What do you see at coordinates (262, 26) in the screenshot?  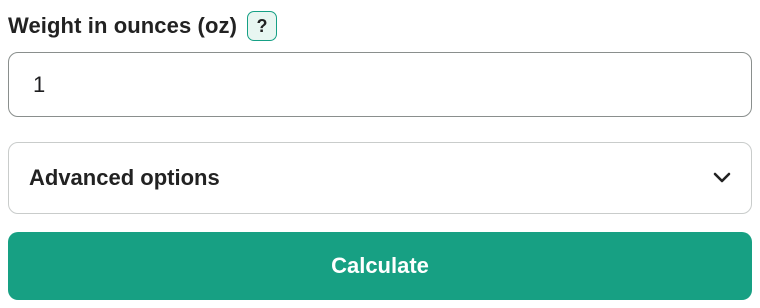 I see `help-button: ?` at bounding box center [262, 26].